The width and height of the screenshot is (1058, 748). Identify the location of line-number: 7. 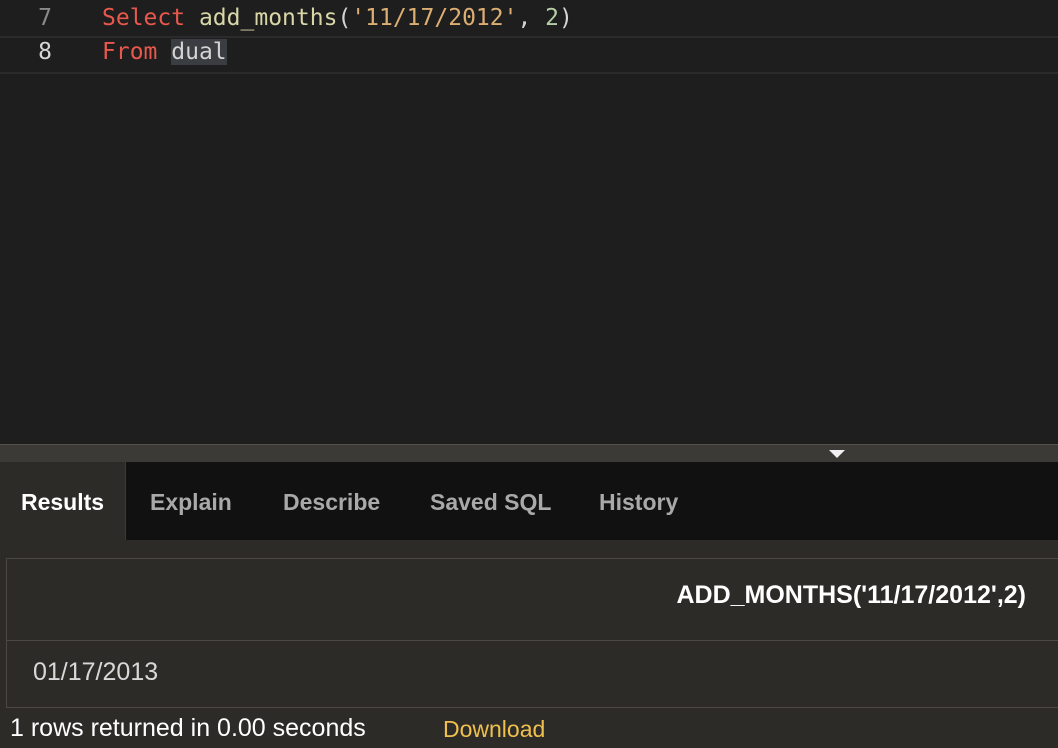
(45, 18).